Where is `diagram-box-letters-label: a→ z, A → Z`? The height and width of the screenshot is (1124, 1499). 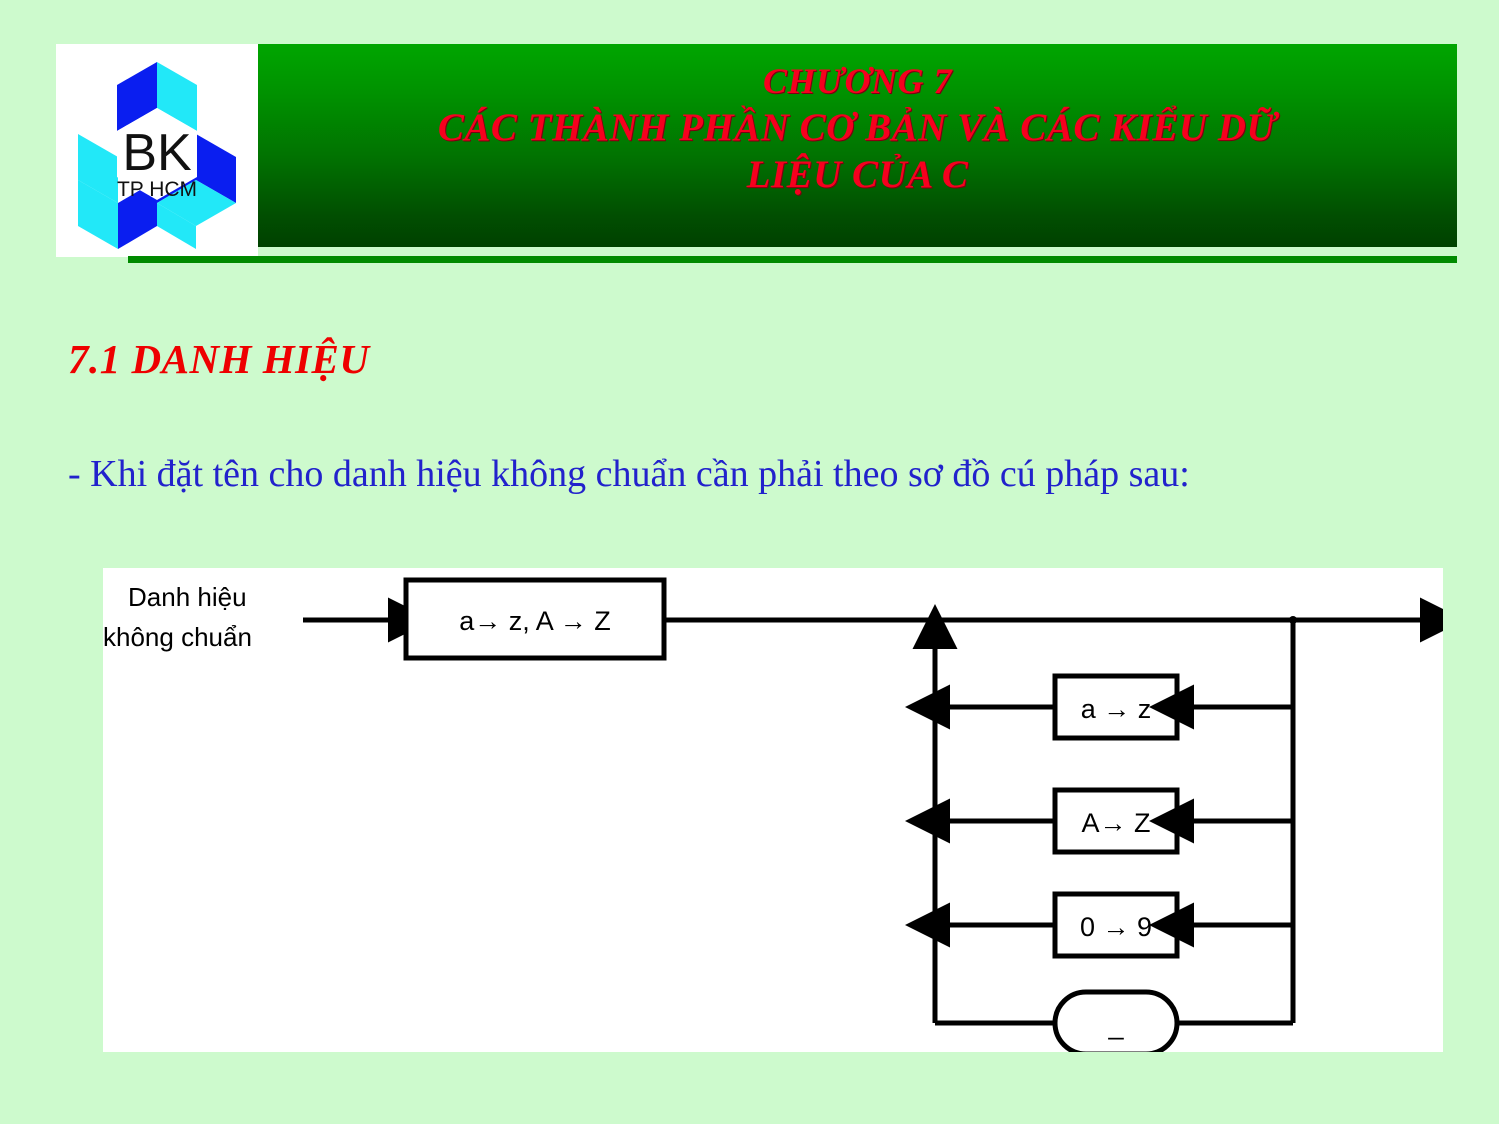 diagram-box-letters-label: a→ z, A → Z is located at coordinates (535, 621).